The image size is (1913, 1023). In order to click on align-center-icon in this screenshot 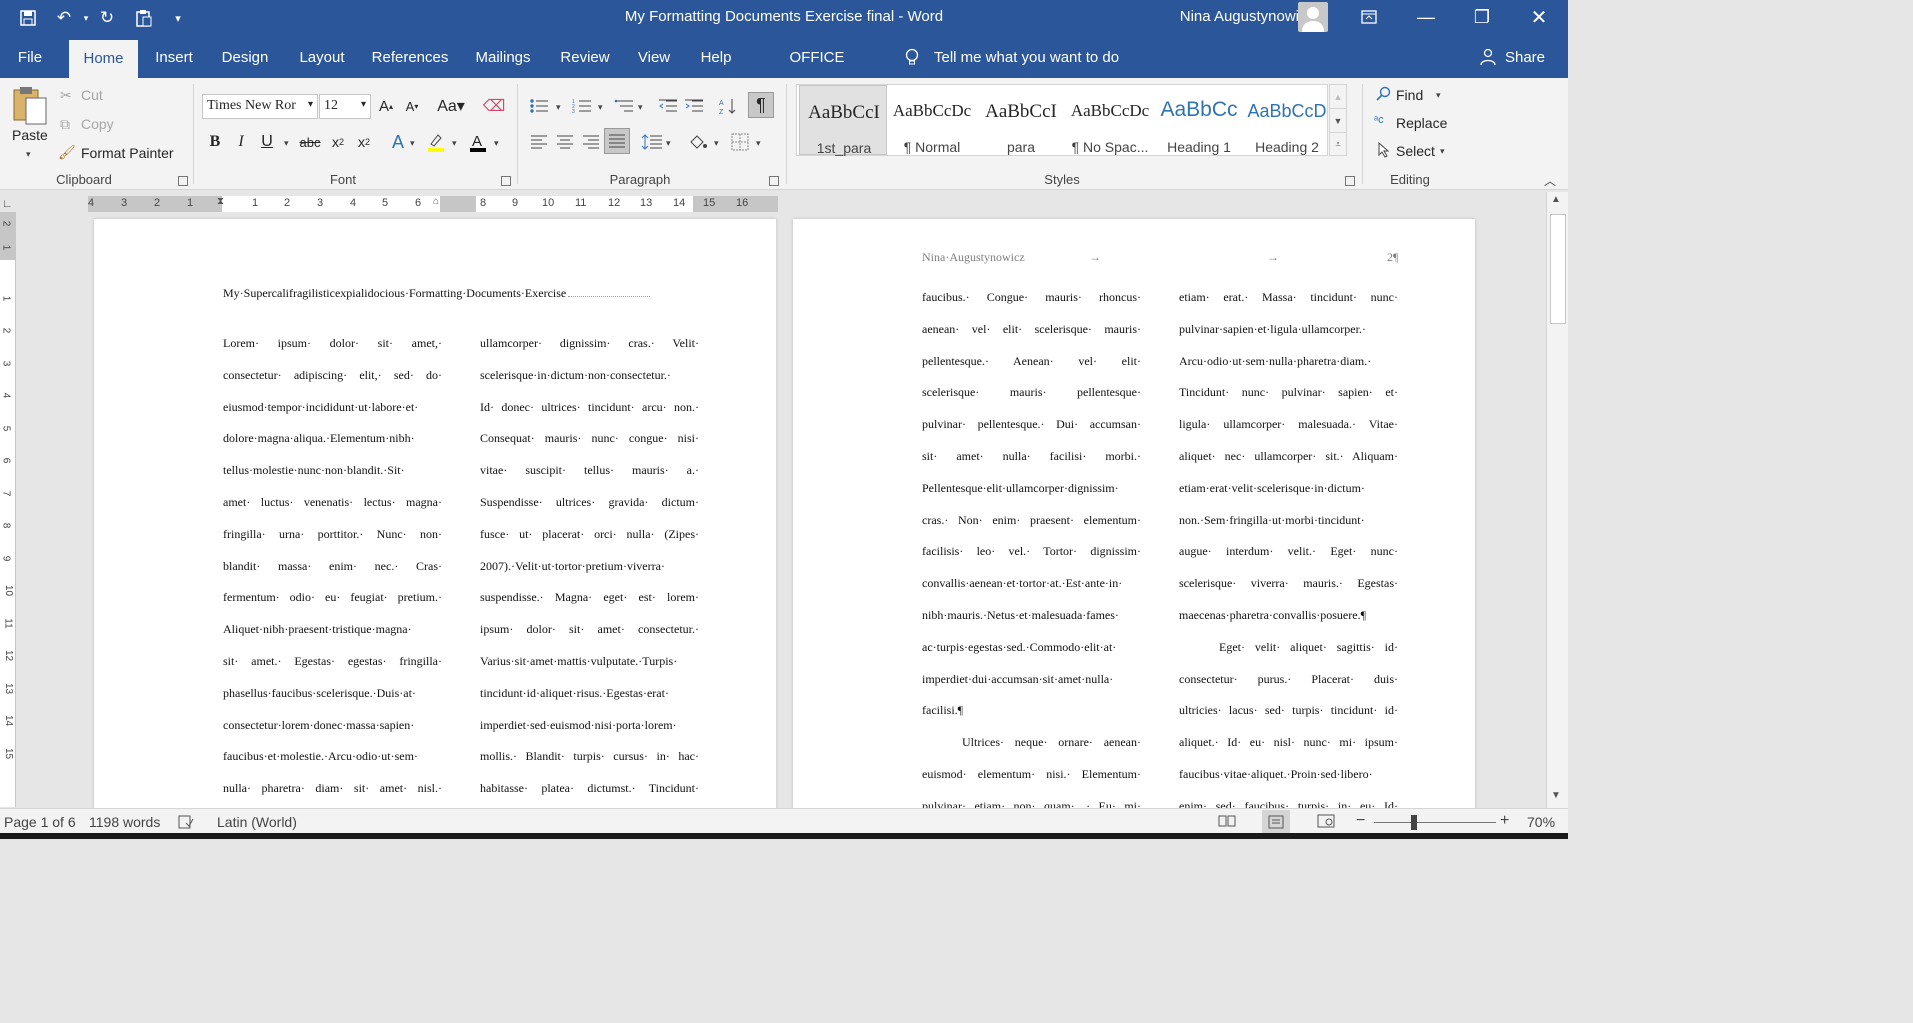, I will do `click(565, 142)`.